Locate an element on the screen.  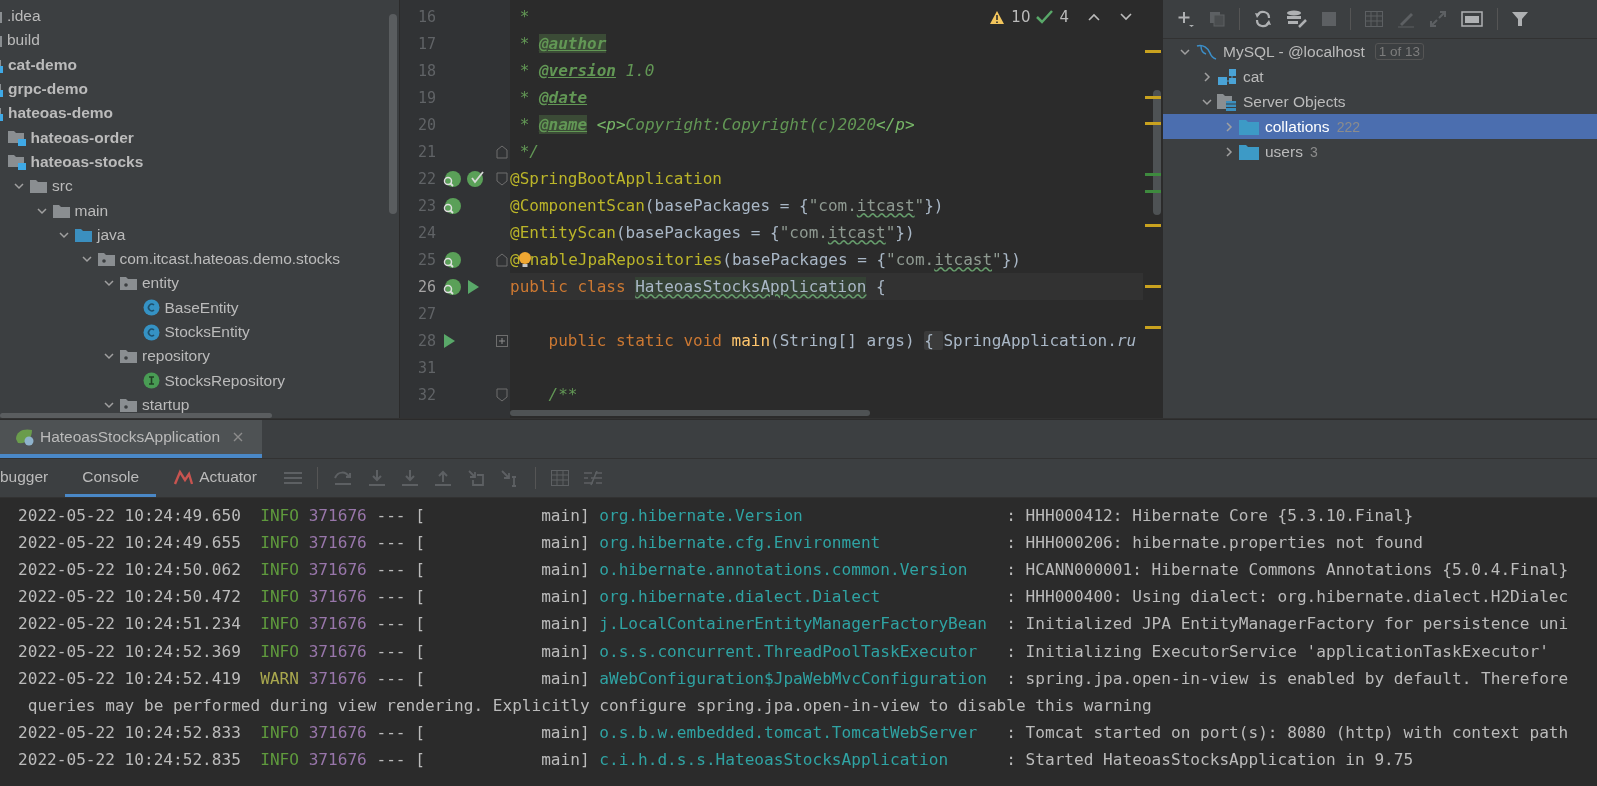
tree-item: cat is located at coordinates (1253, 76).